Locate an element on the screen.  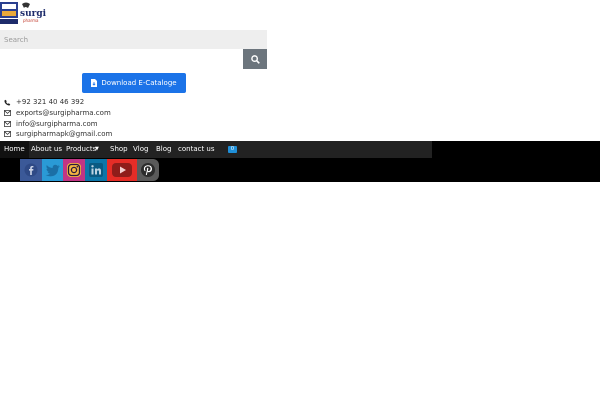
contact-email-exports: exports@surgipharma.com is located at coordinates (57, 113).